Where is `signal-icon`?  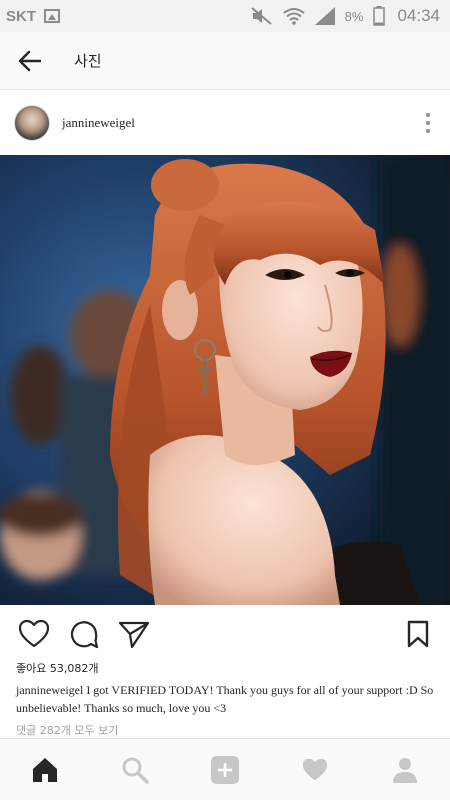
signal-icon is located at coordinates (324, 16).